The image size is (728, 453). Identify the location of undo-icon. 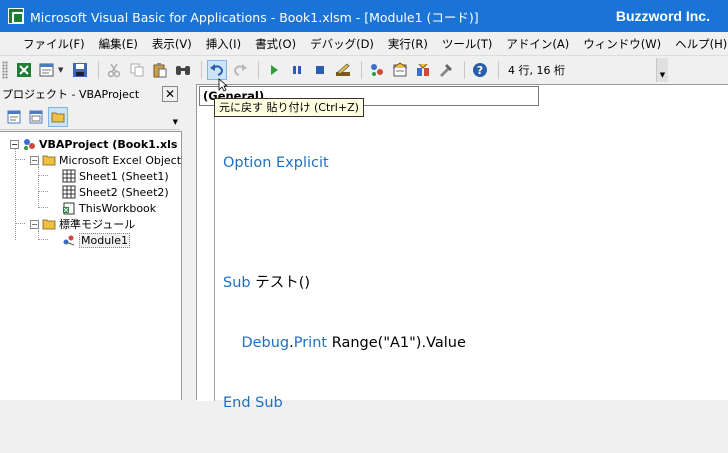
(217, 70).